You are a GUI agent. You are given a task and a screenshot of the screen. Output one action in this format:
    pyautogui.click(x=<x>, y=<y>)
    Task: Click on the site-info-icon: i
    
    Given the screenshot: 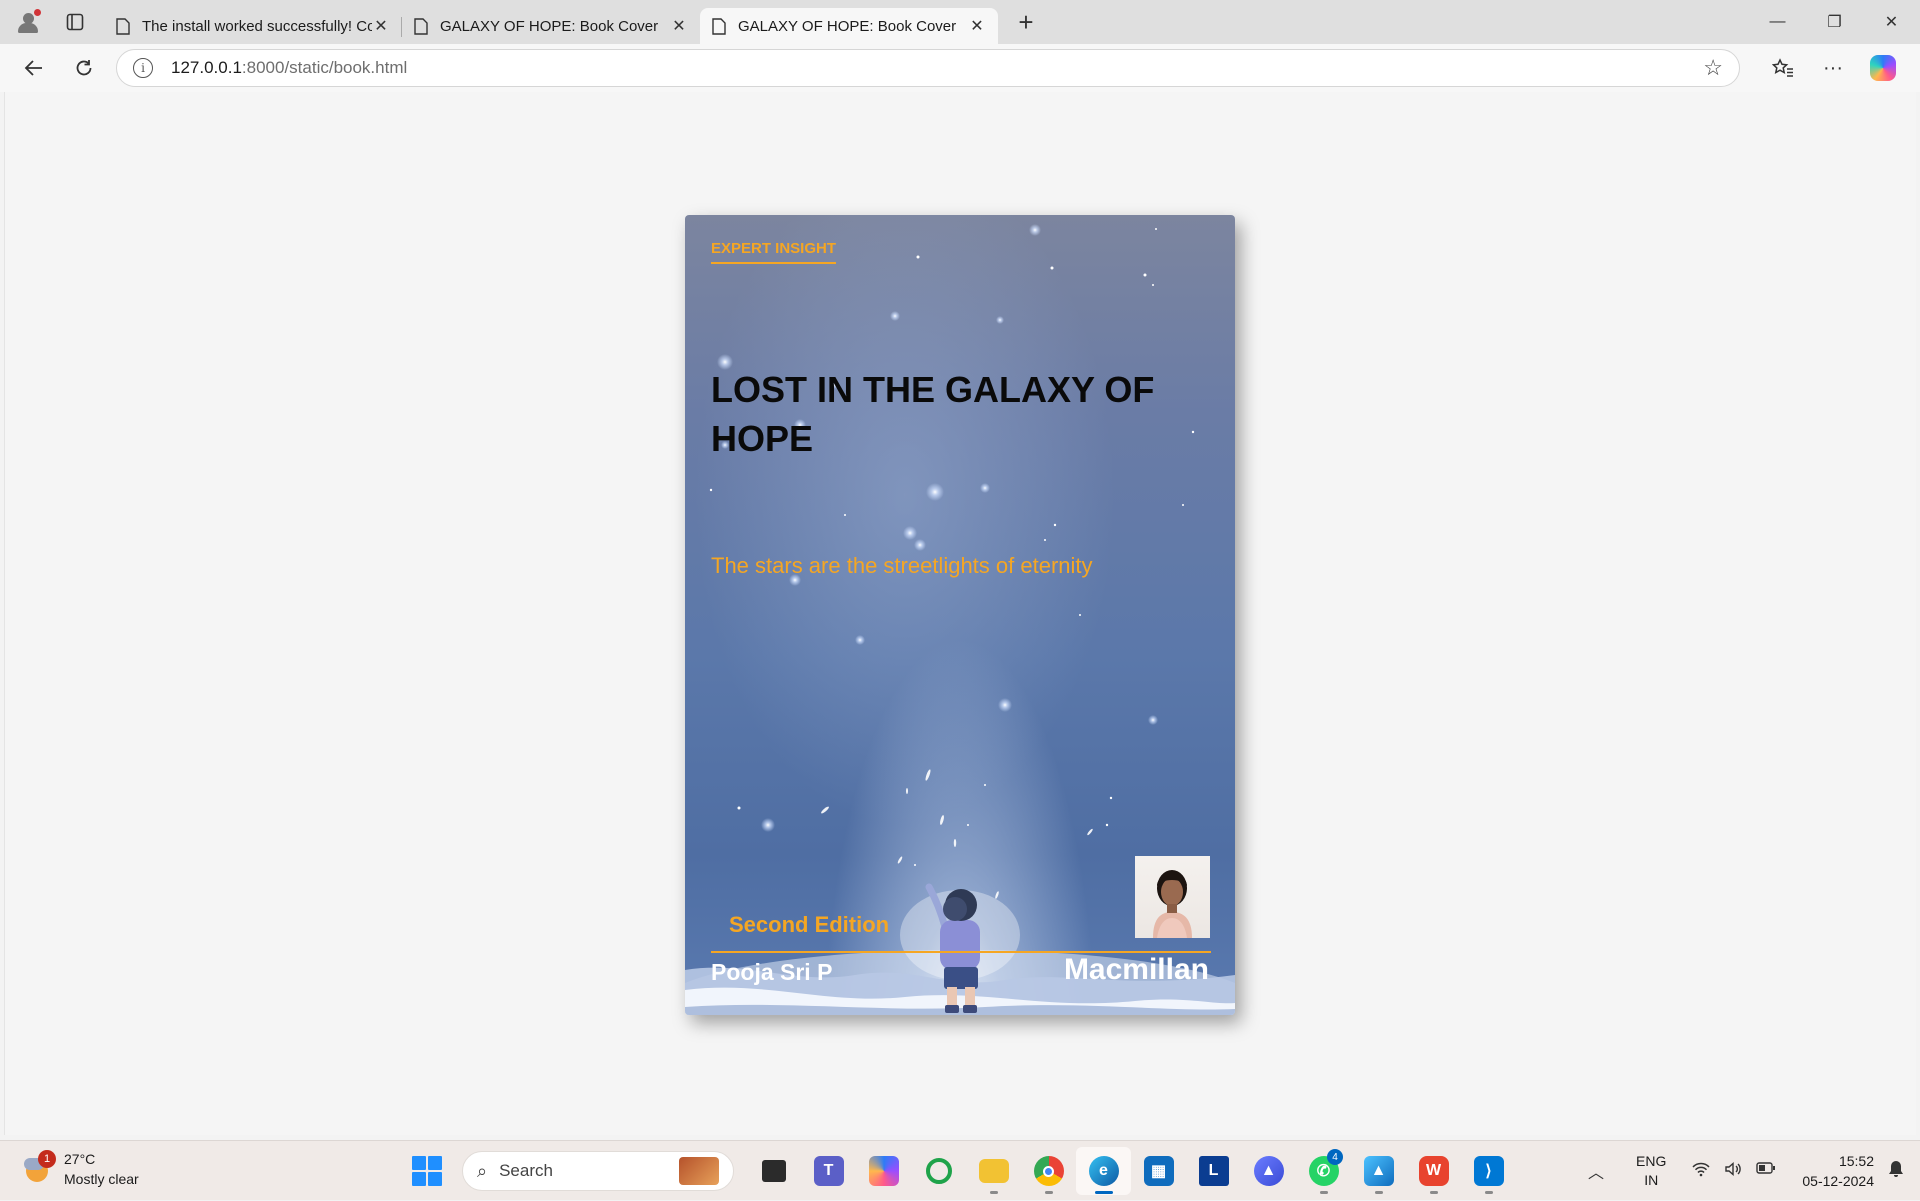 What is the action you would take?
    pyautogui.click(x=143, y=68)
    